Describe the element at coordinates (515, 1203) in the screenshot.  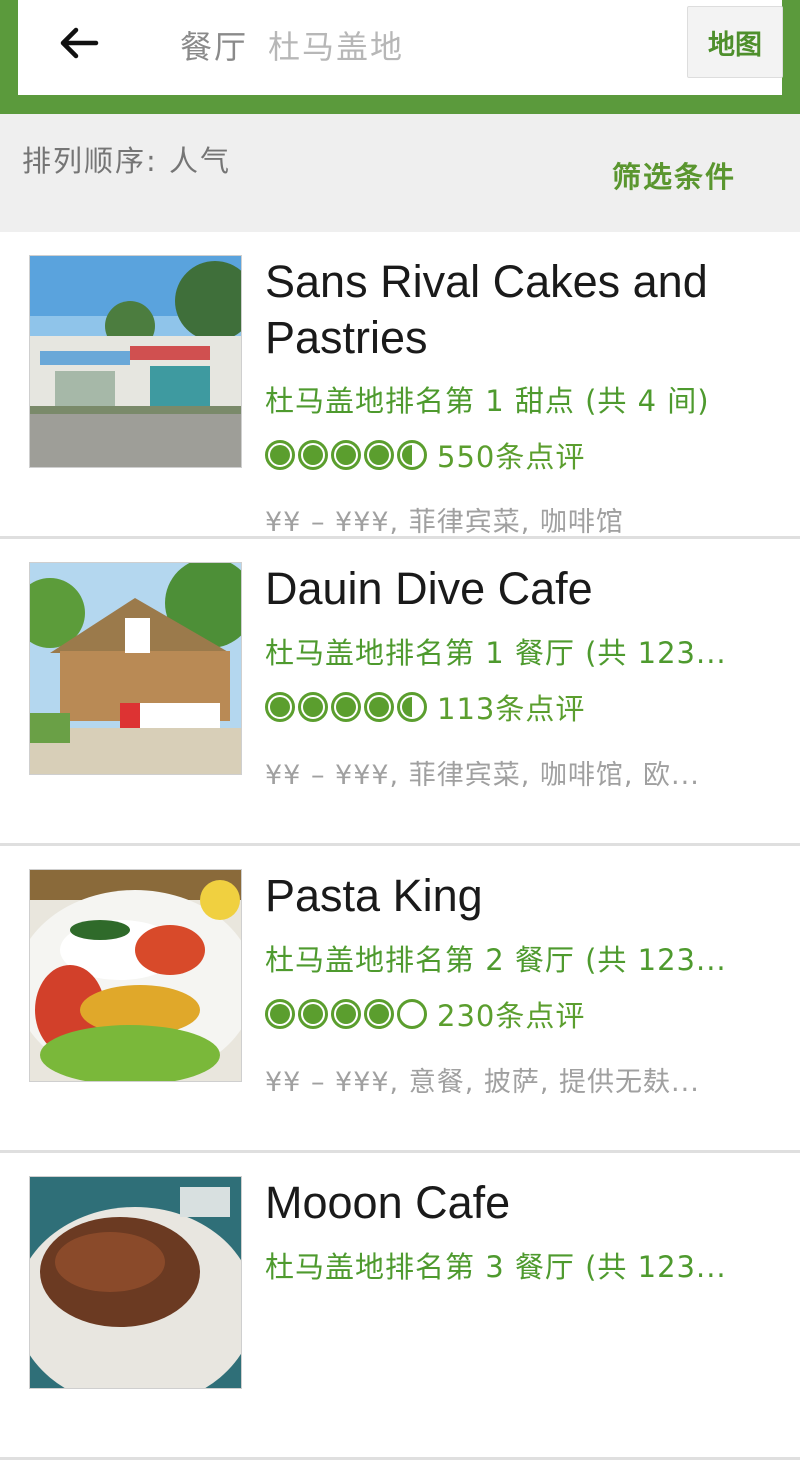
I see `restaurant-name: Mooon Cafe` at that location.